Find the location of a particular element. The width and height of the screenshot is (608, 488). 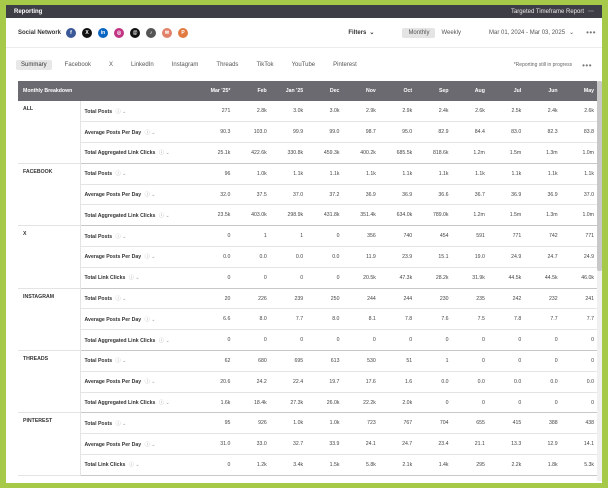

table-cell: 44.5k is located at coordinates (509, 278).